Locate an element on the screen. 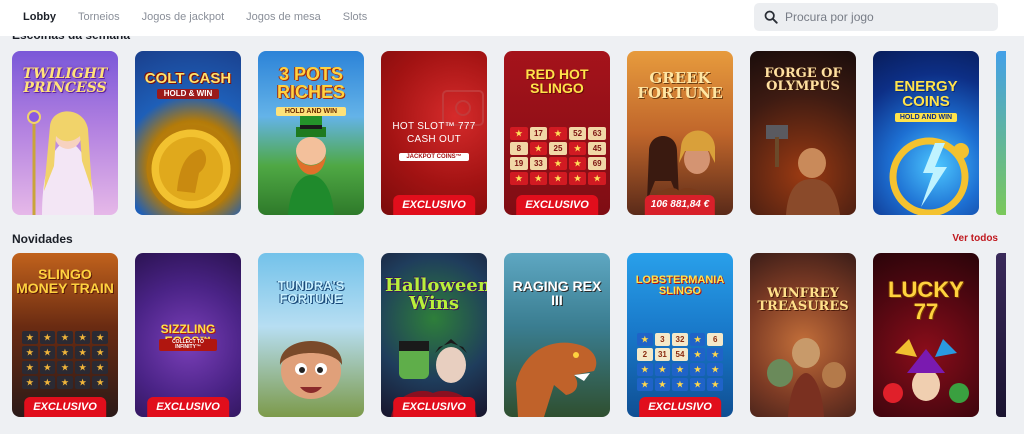  game-card-energy-coins: ENERGY COINS HOLD AND WIN is located at coordinates (926, 133).